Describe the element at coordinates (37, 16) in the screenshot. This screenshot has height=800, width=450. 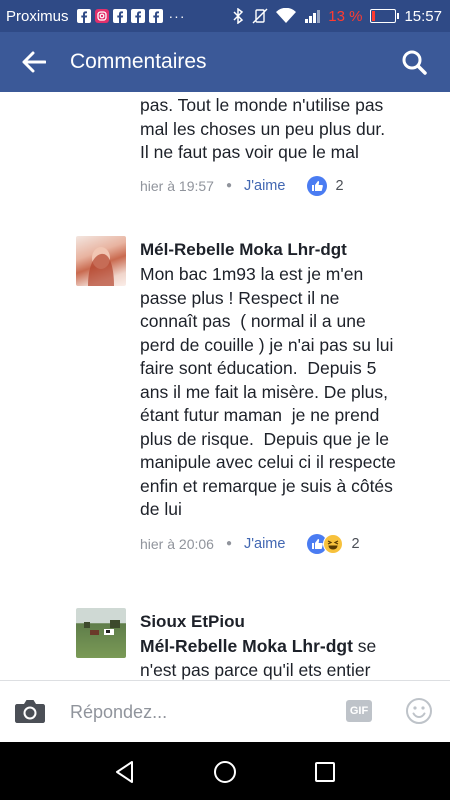
I see `carrier-name: Proximus` at that location.